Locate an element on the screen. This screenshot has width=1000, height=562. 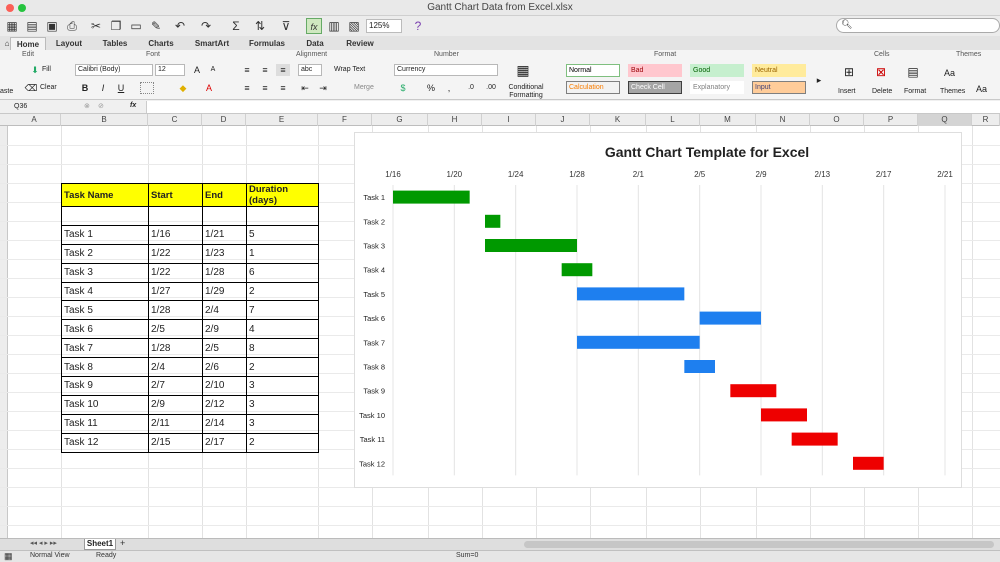
column-header-o: O is located at coordinates (837, 120).